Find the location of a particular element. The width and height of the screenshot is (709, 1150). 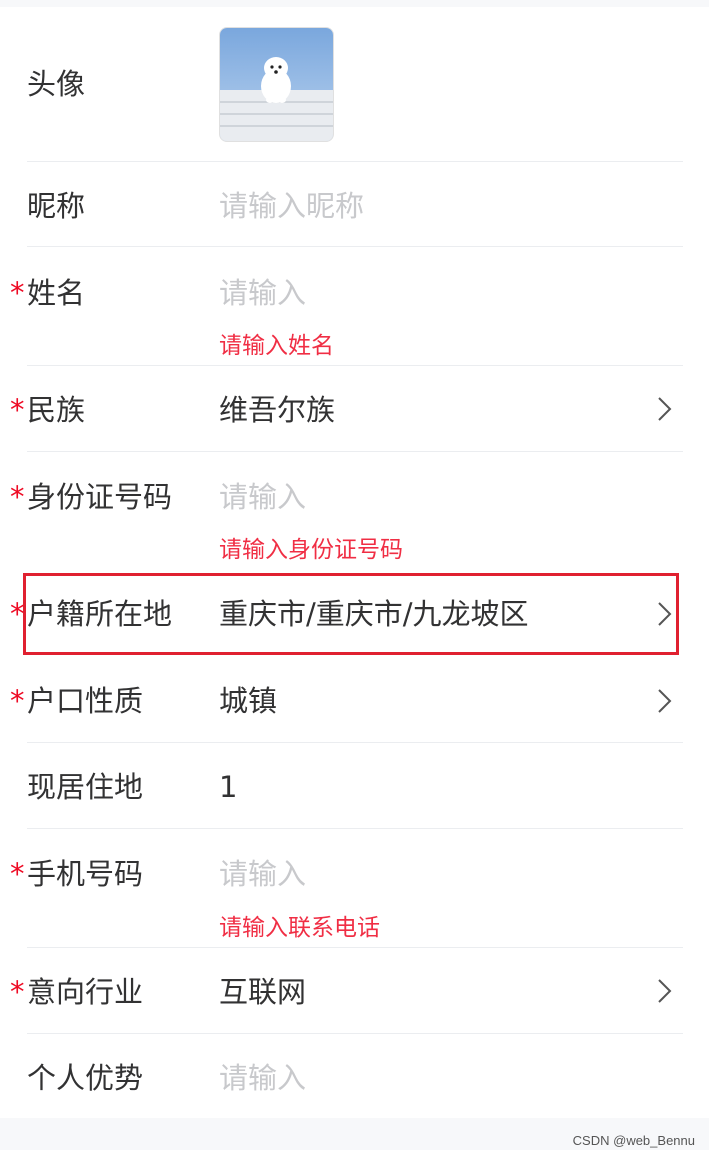

nickname-row: 昵称 请输入昵称 is located at coordinates (354, 204).